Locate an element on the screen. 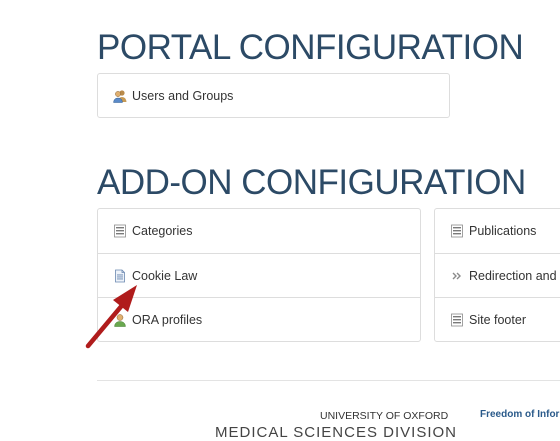 This screenshot has width=560, height=441. site-footer-label: Site footer is located at coordinates (497, 319).